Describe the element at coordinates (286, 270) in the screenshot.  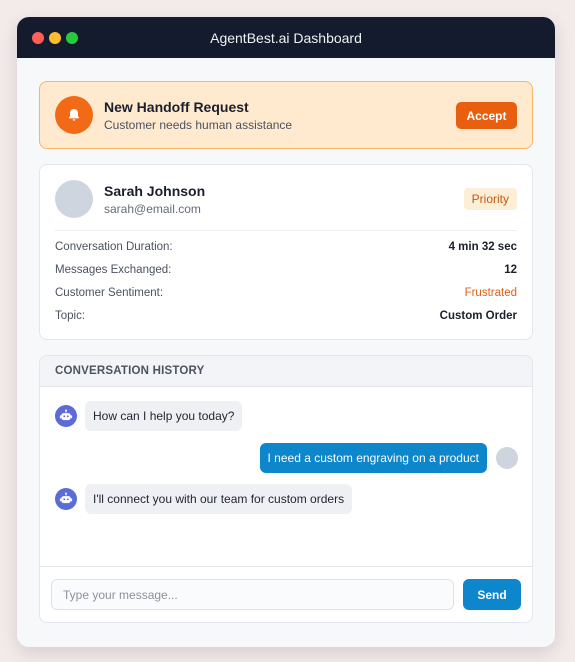
I see `stat-row-messages: Messages Exchanged: 12` at that location.